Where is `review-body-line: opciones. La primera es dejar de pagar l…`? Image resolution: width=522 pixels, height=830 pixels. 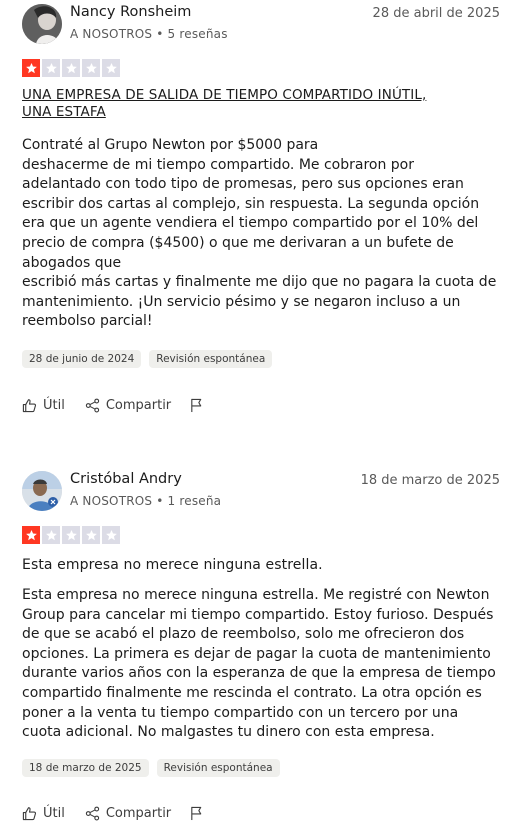
review-body-line: opciones. La primera es dejar de pagar l… is located at coordinates (256, 653).